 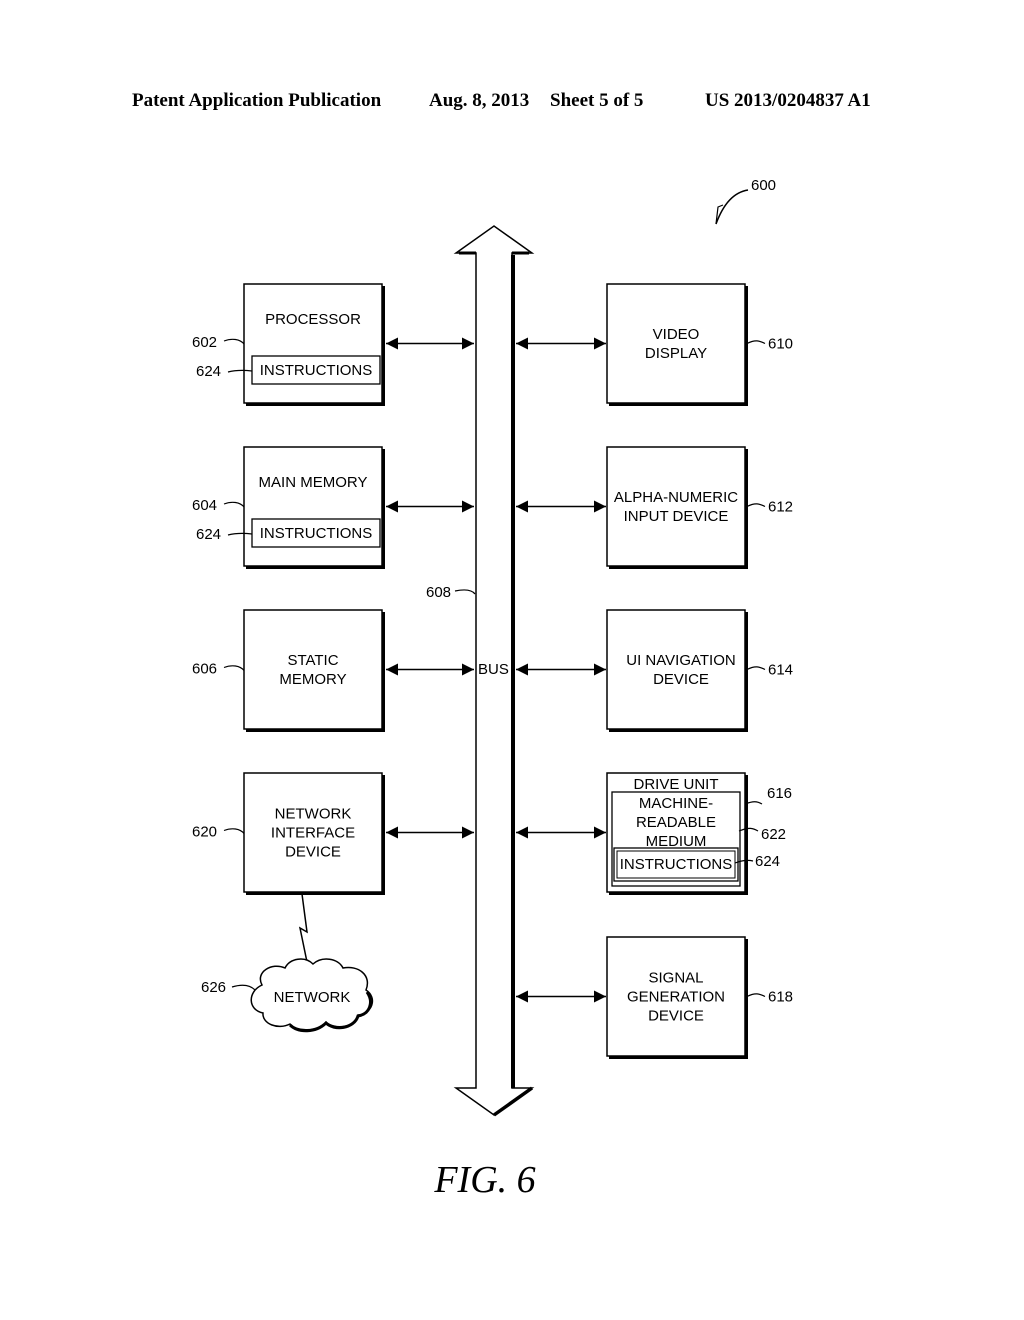 I want to click on static-memory-ref: 606, so click(x=204, y=669).